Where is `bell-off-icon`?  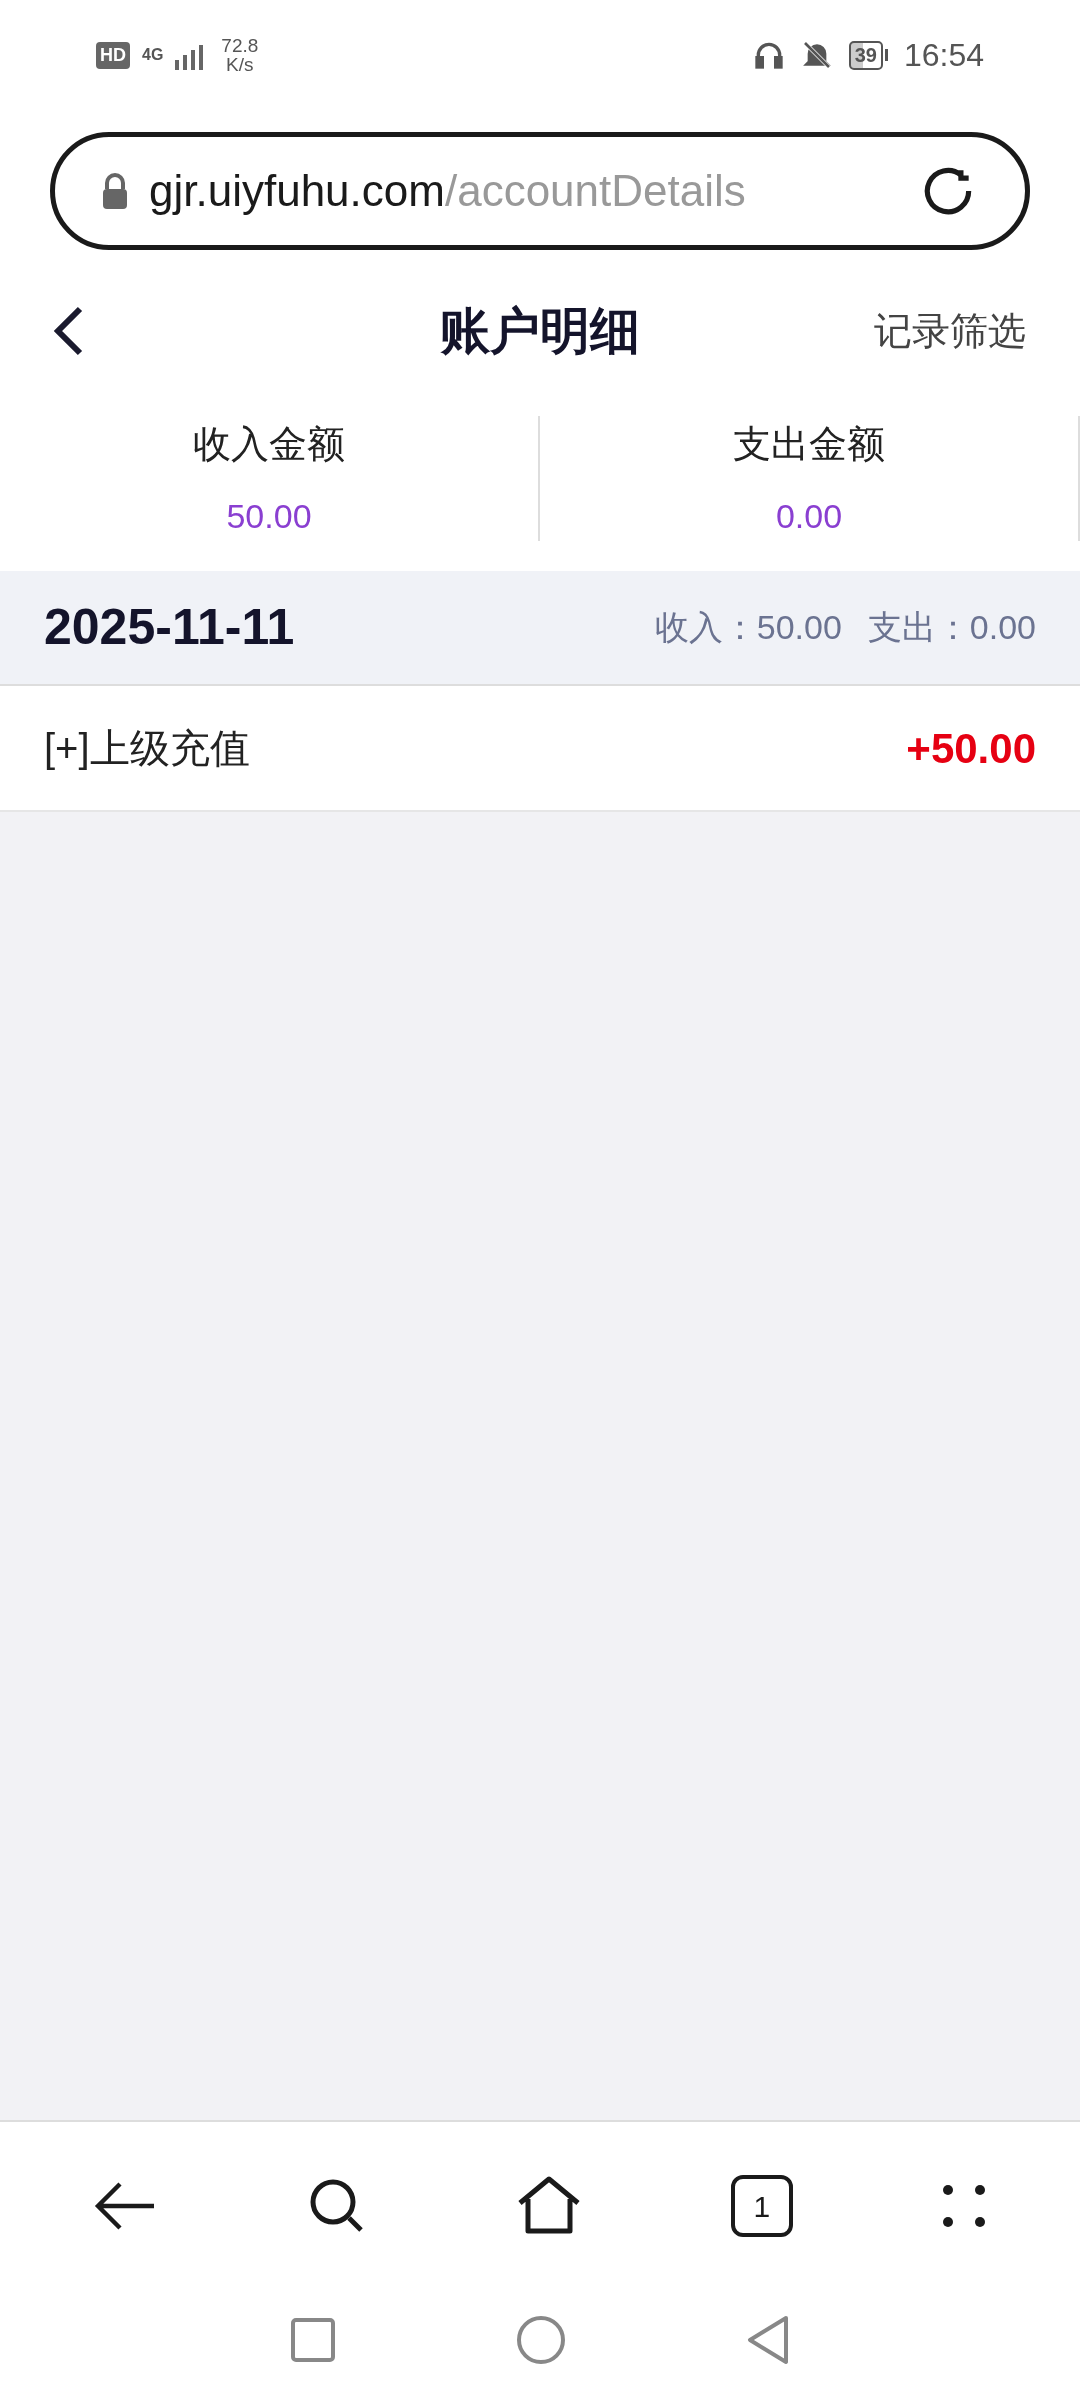
bell-off-icon is located at coordinates (816, 55).